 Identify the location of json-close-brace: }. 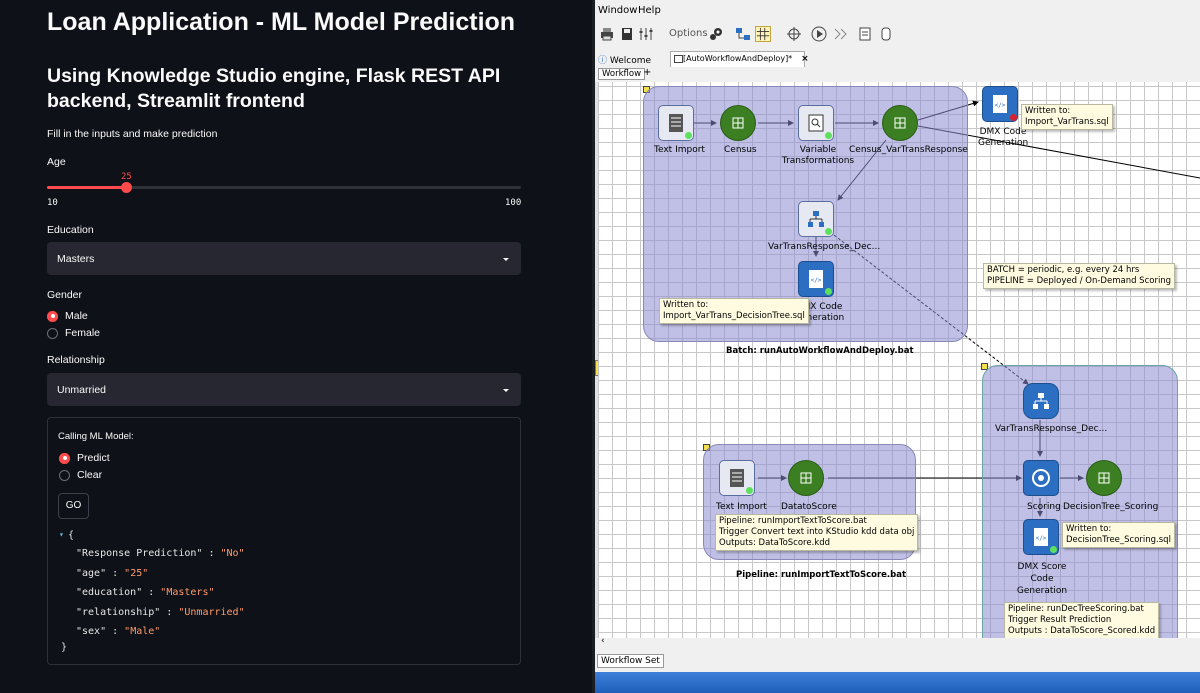
(64, 647).